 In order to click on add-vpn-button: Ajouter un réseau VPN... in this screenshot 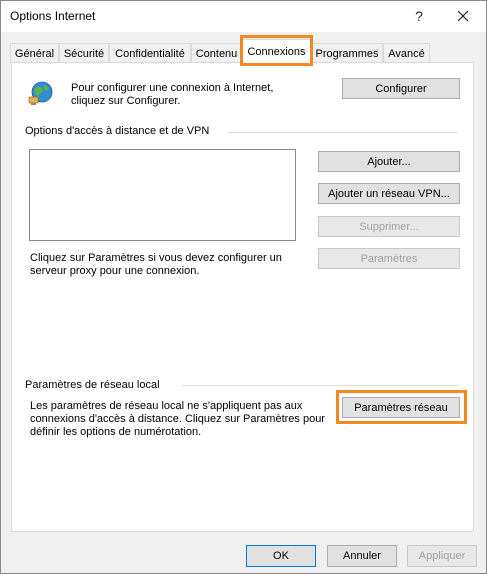, I will do `click(389, 193)`.